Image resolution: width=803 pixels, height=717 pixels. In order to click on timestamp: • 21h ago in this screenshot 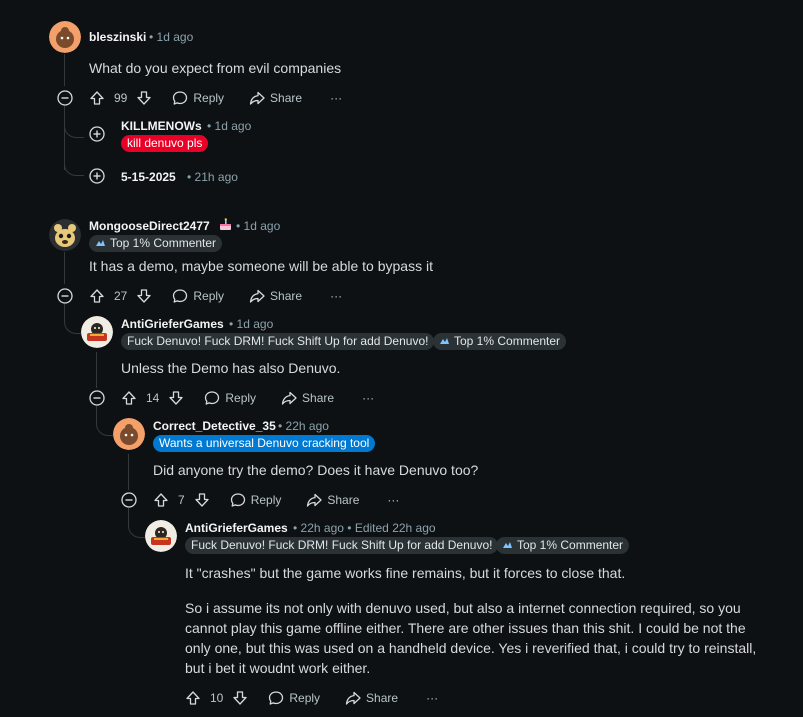, I will do `click(212, 177)`.